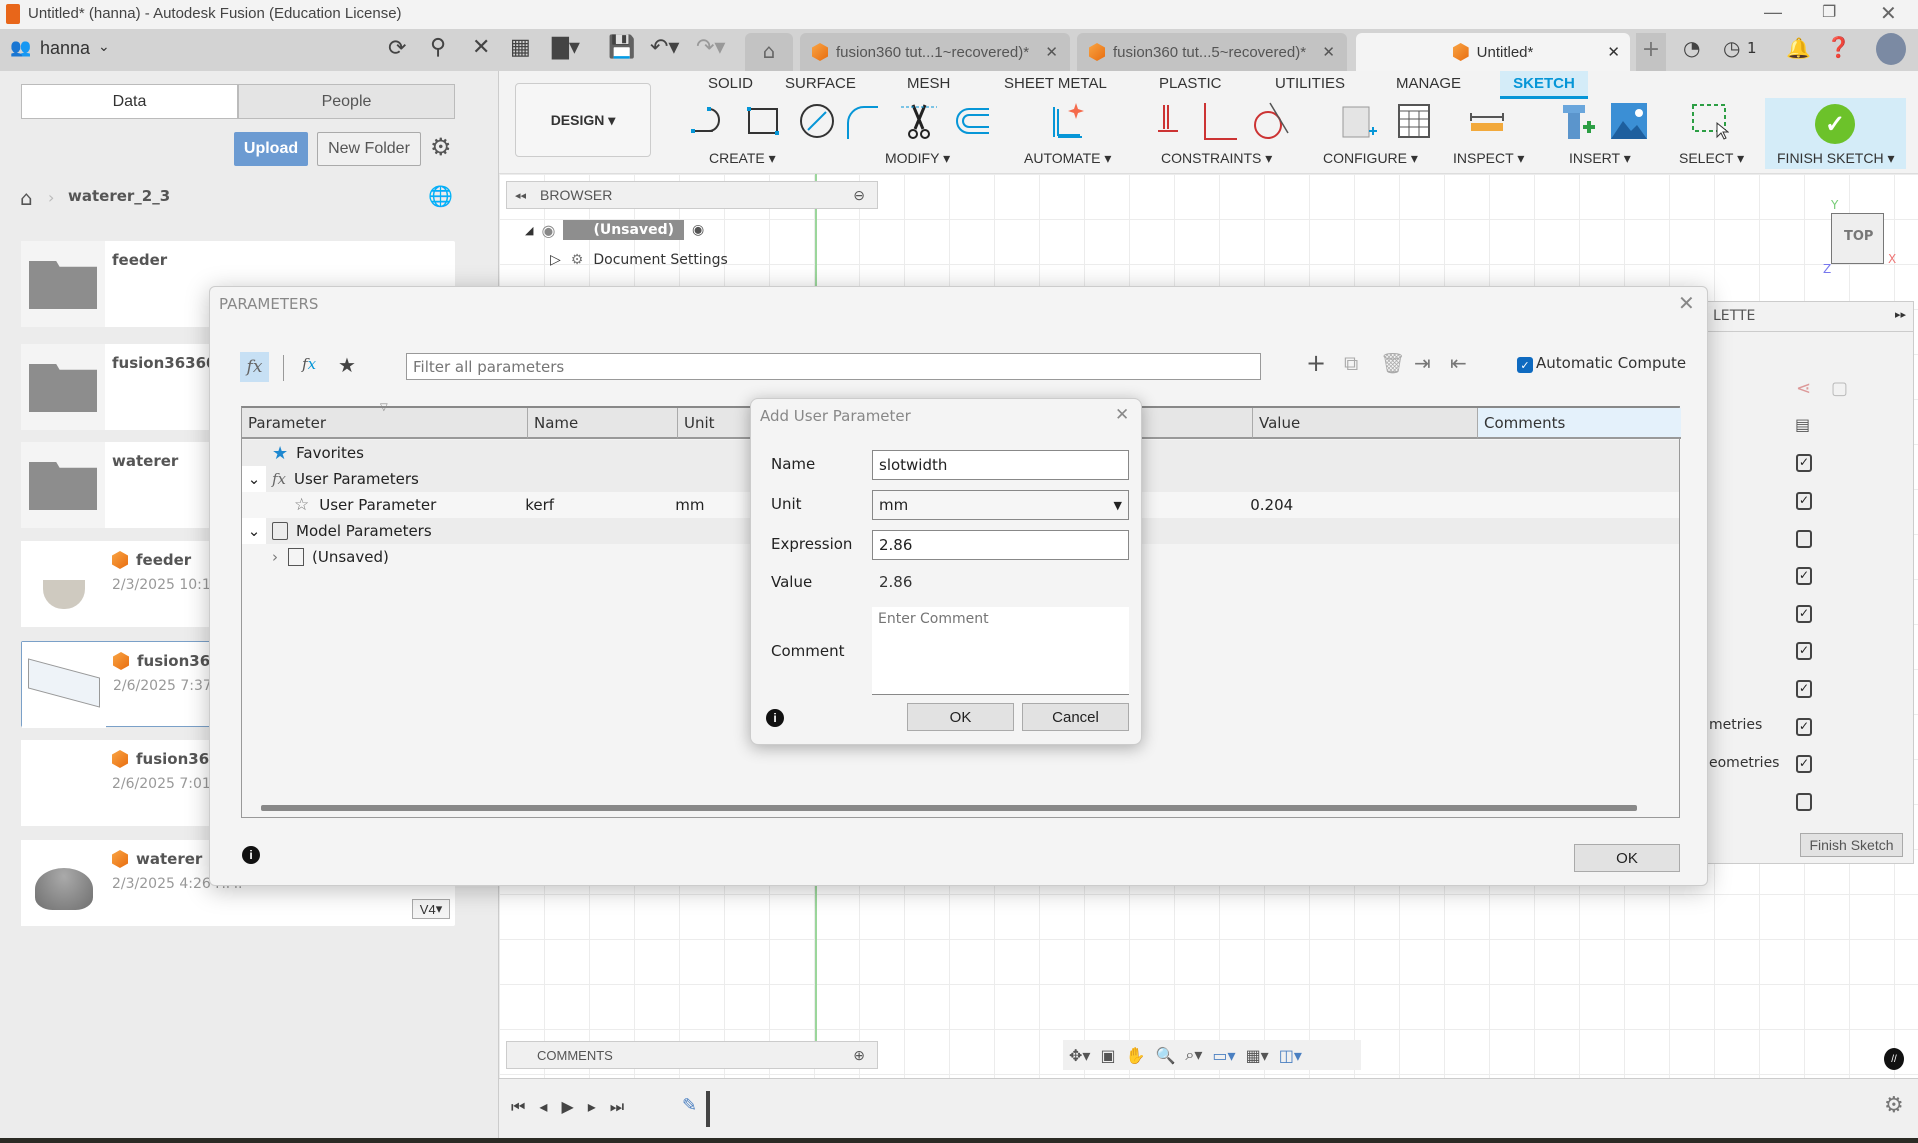 This screenshot has width=1918, height=1143. Describe the element at coordinates (1359, 121) in the screenshot. I see `configure-box-icon` at that location.